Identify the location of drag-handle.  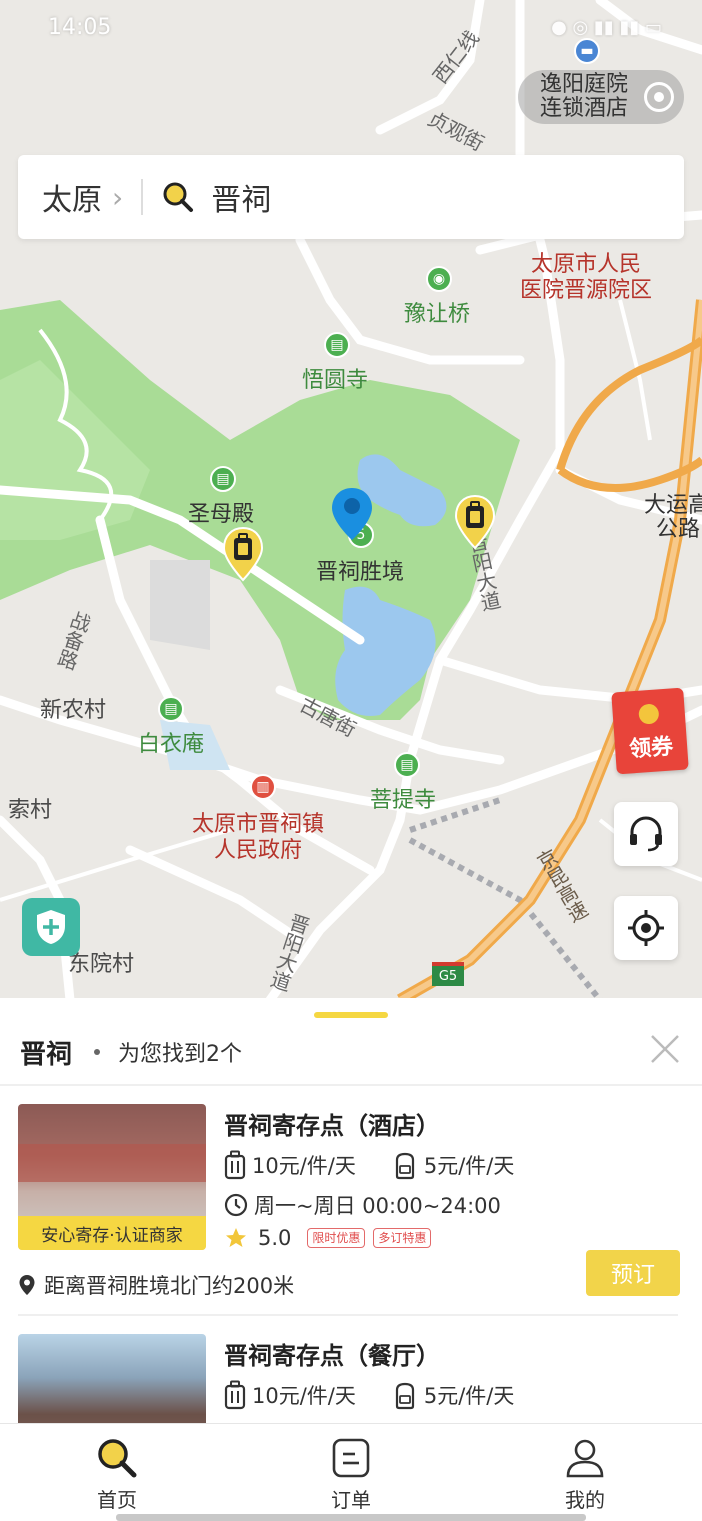
(351, 1015).